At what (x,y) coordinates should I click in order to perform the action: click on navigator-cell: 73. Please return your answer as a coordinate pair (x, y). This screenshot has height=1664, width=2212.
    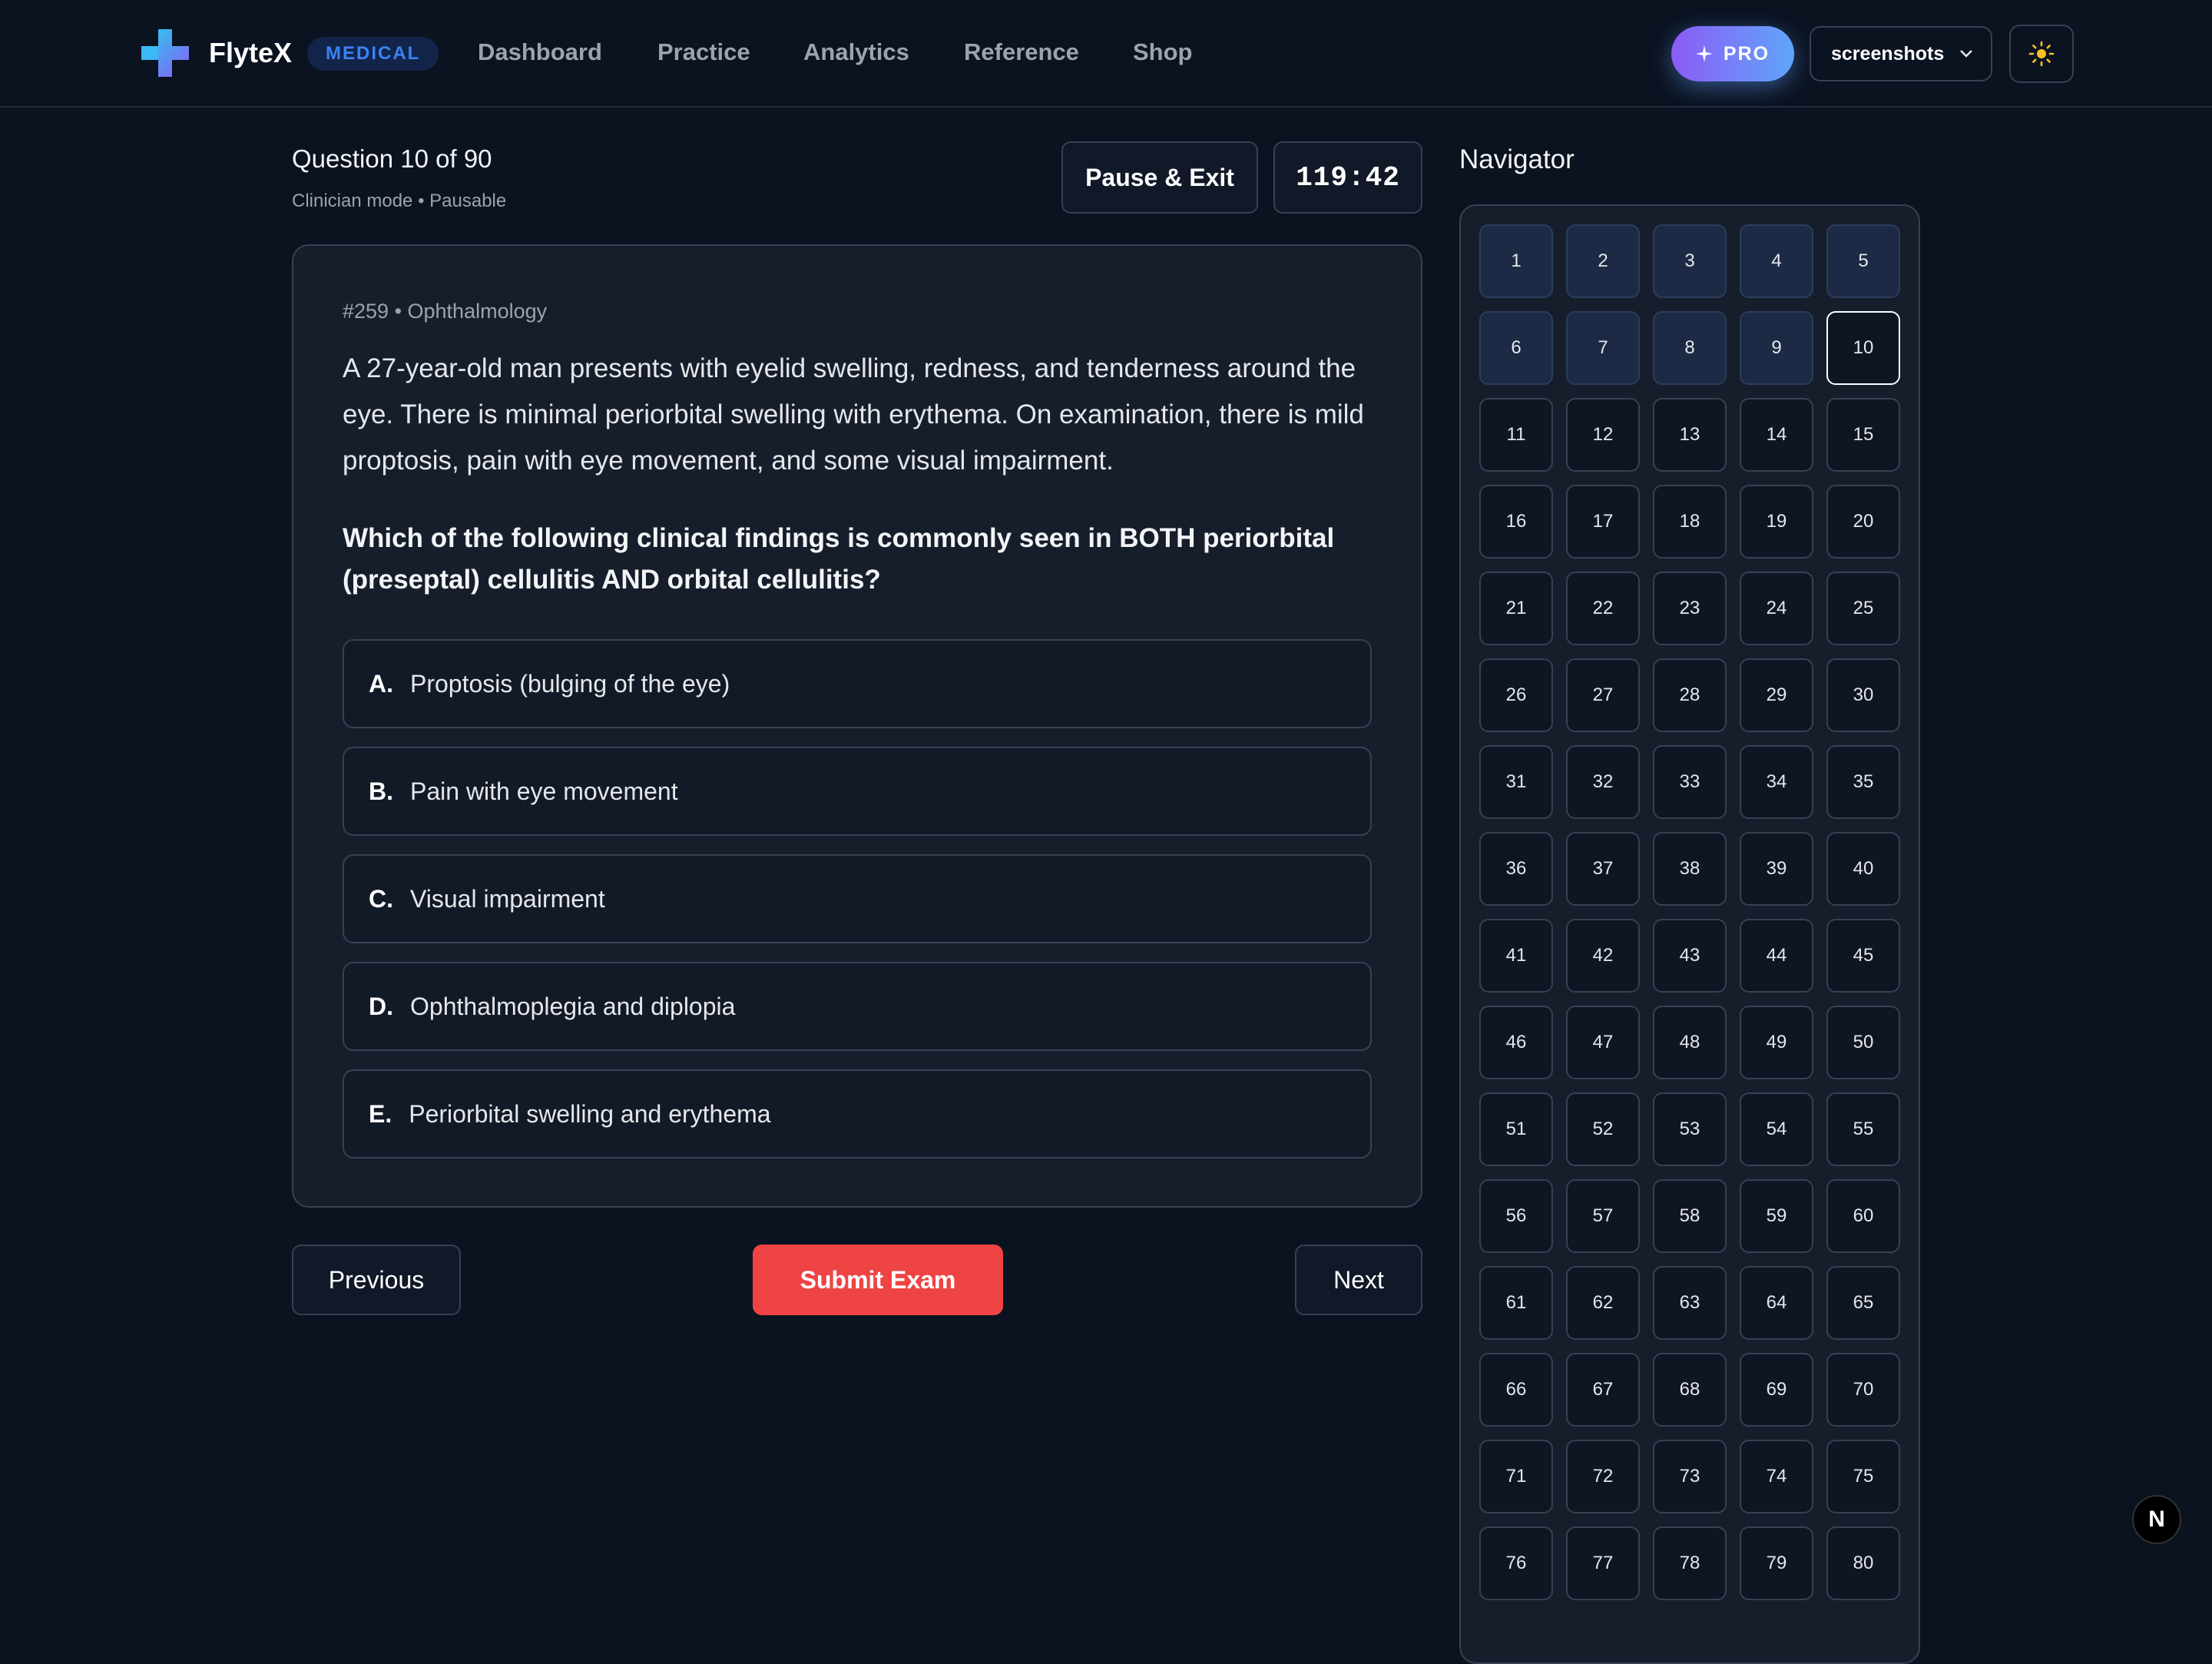
    Looking at the image, I should click on (1690, 1476).